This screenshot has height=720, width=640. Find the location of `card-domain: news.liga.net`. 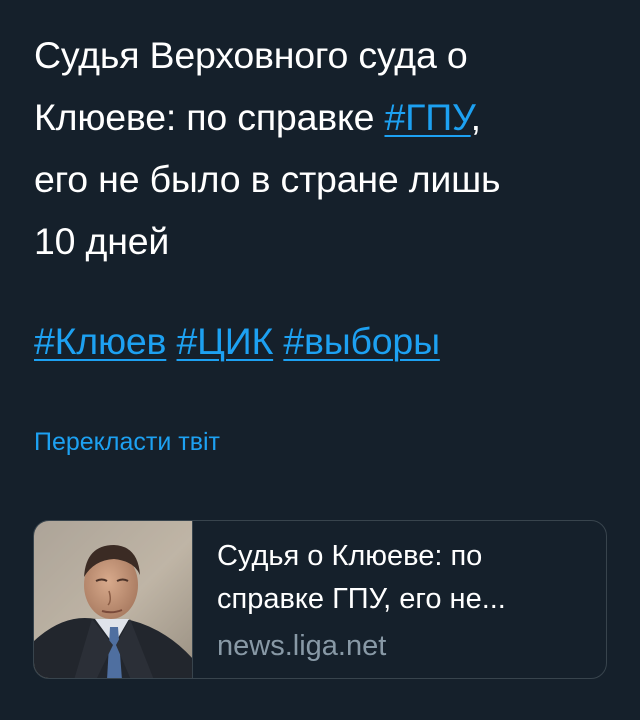

card-domain: news.liga.net is located at coordinates (302, 646).